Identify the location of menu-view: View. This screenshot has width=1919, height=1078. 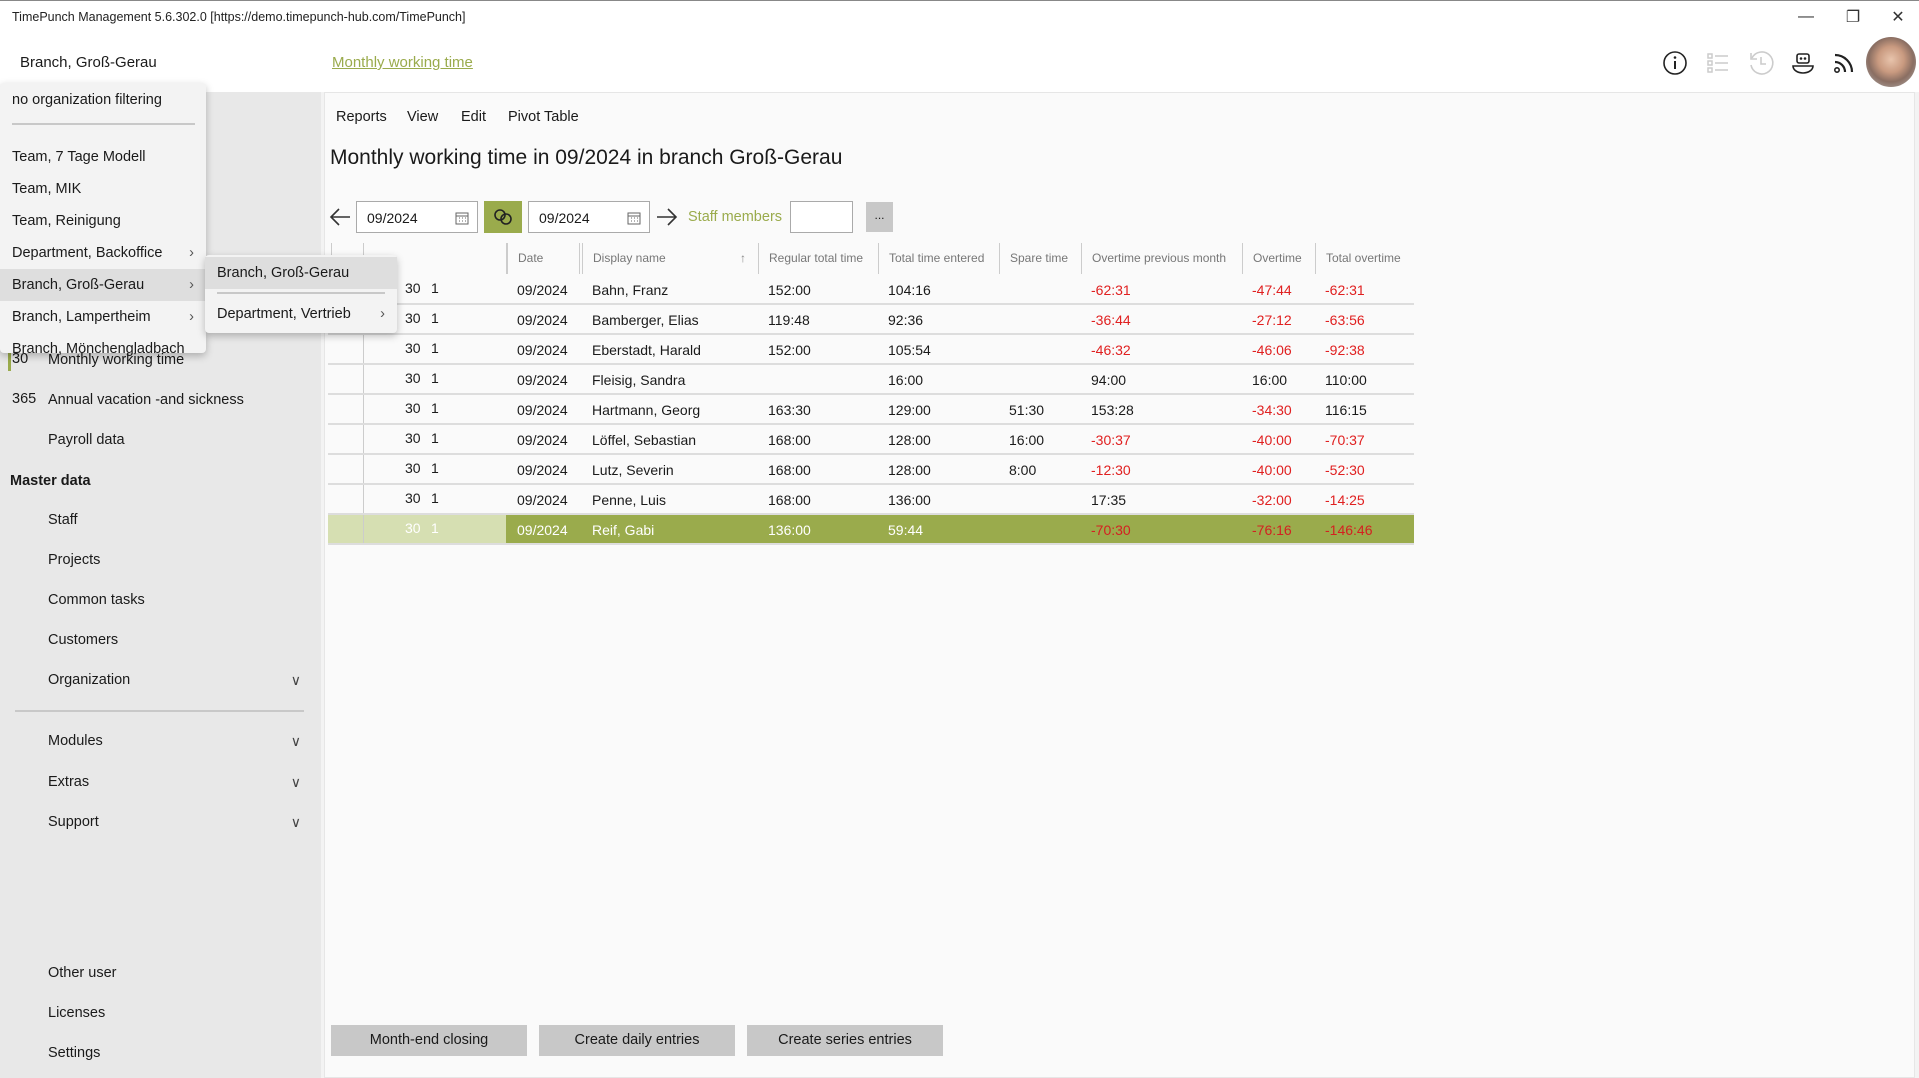
(422, 117).